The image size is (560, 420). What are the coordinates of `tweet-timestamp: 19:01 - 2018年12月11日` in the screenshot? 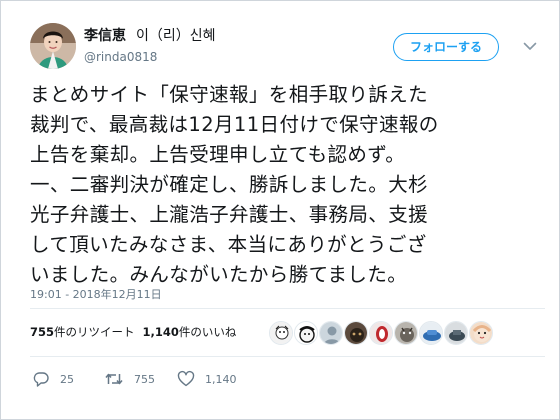 It's located at (96, 294).